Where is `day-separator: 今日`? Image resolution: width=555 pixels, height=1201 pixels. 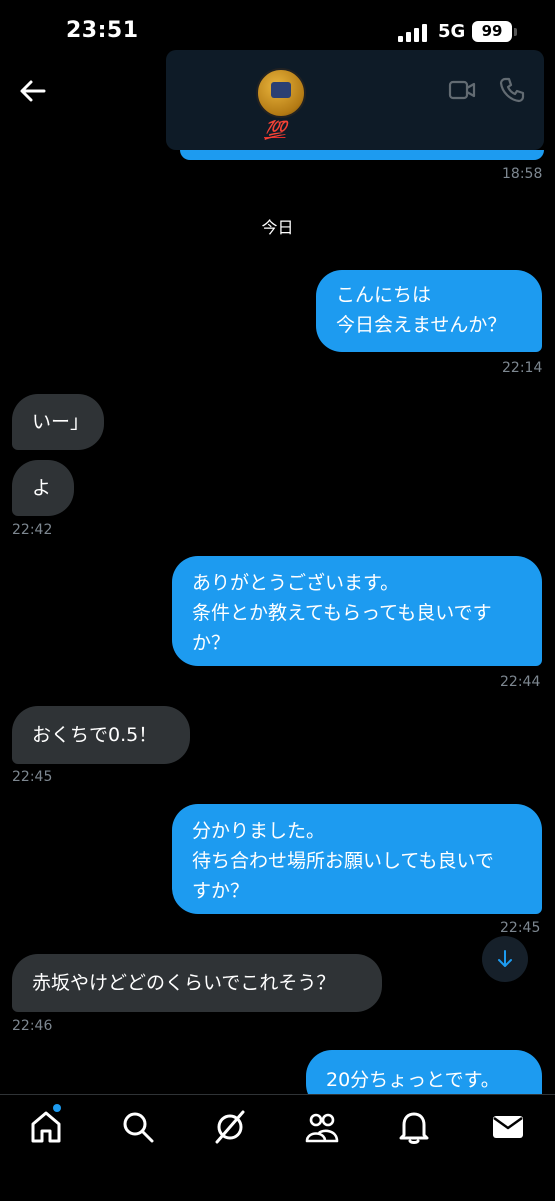 day-separator: 今日 is located at coordinates (277, 227).